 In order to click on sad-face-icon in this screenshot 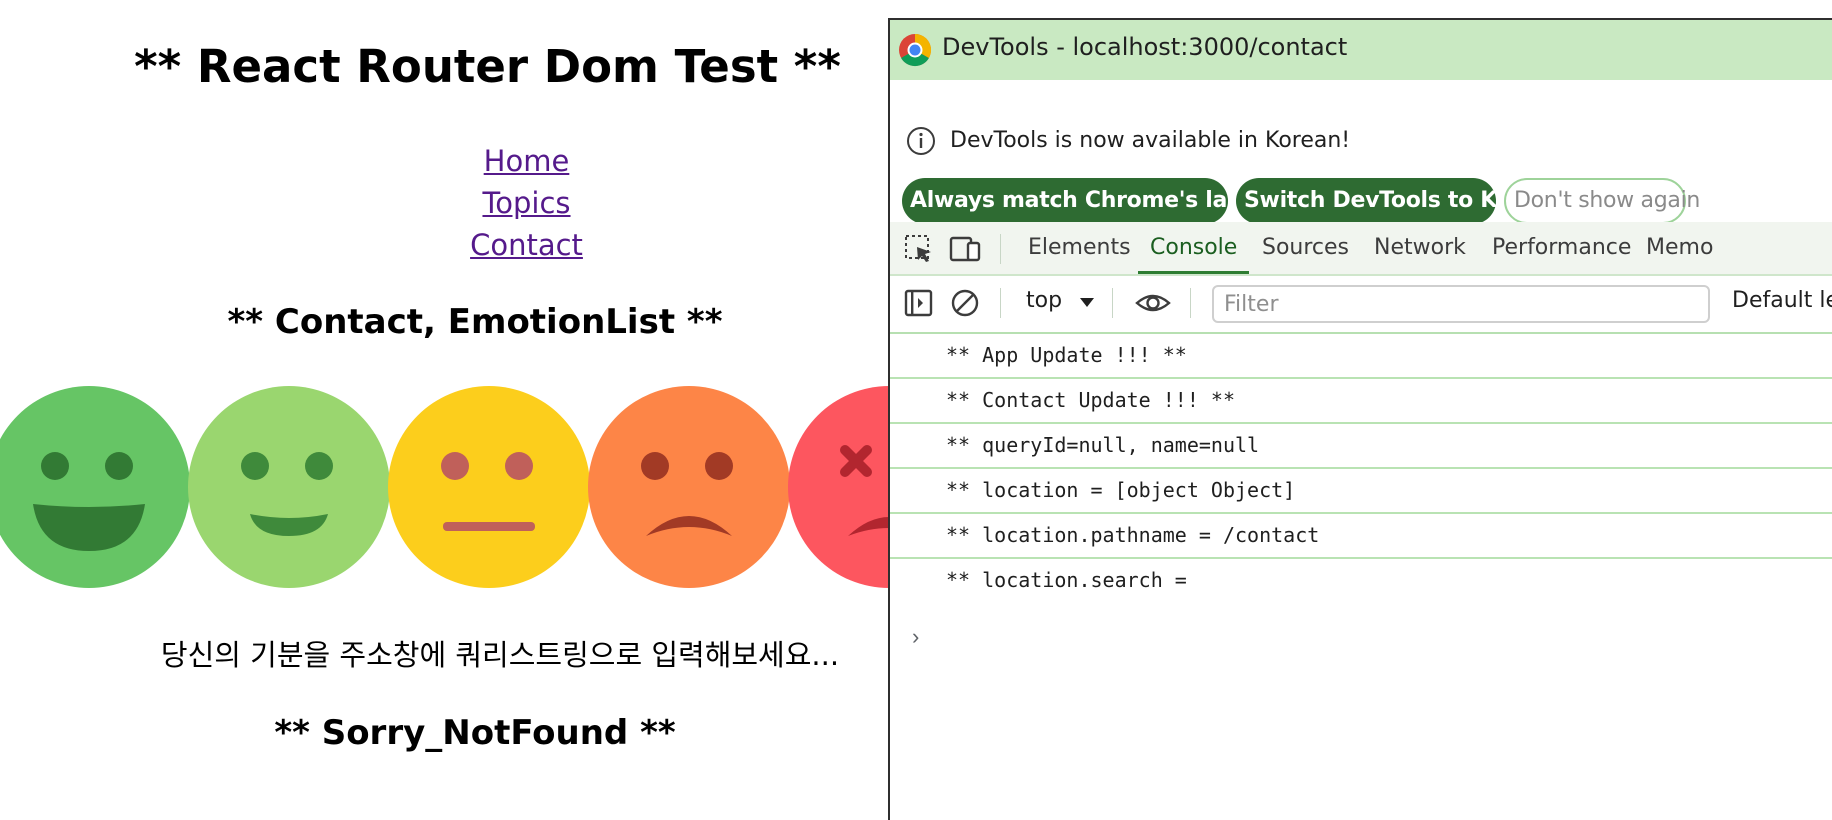, I will do `click(689, 487)`.